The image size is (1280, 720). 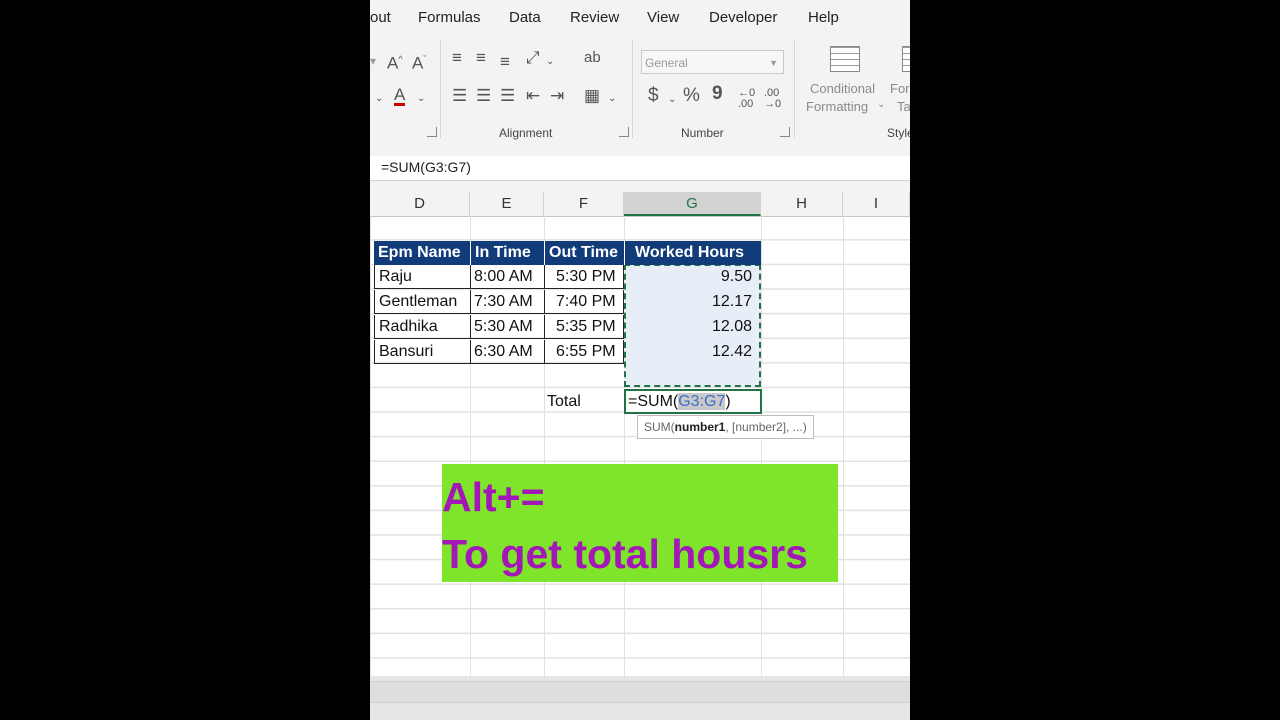 I want to click on formula-bar: =SUM(G3:G7), so click(x=640, y=168).